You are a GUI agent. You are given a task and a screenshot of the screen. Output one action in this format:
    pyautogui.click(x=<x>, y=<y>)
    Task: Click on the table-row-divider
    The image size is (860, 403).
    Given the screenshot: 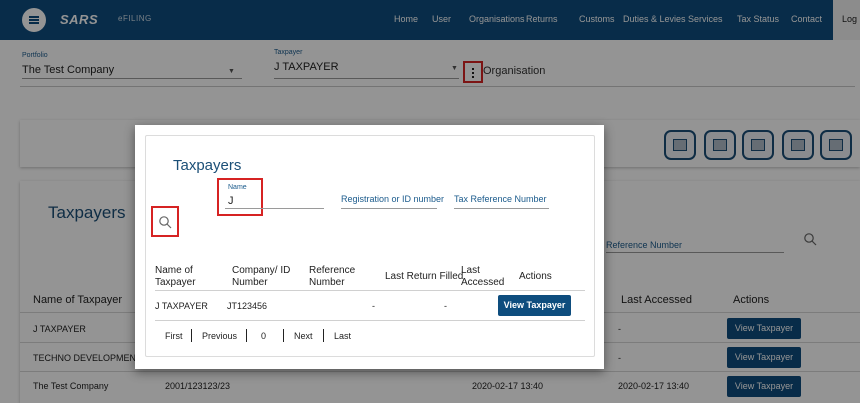 What is the action you would take?
    pyautogui.click(x=370, y=320)
    